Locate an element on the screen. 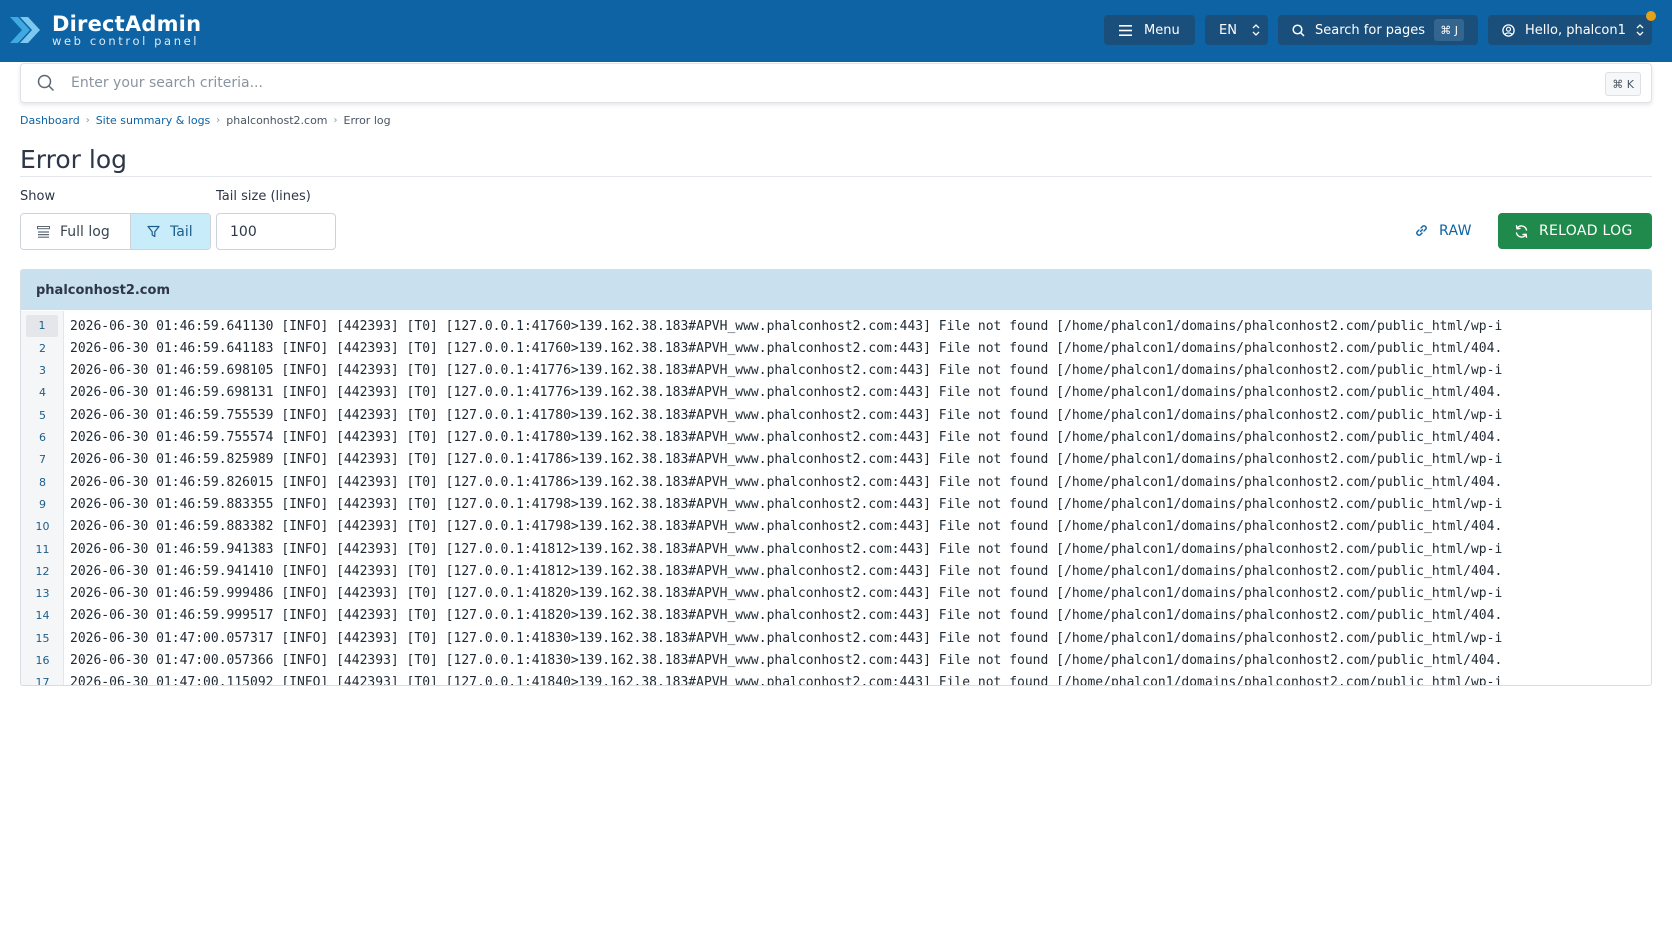  reload-log-button: RELOAD LOG is located at coordinates (1575, 231).